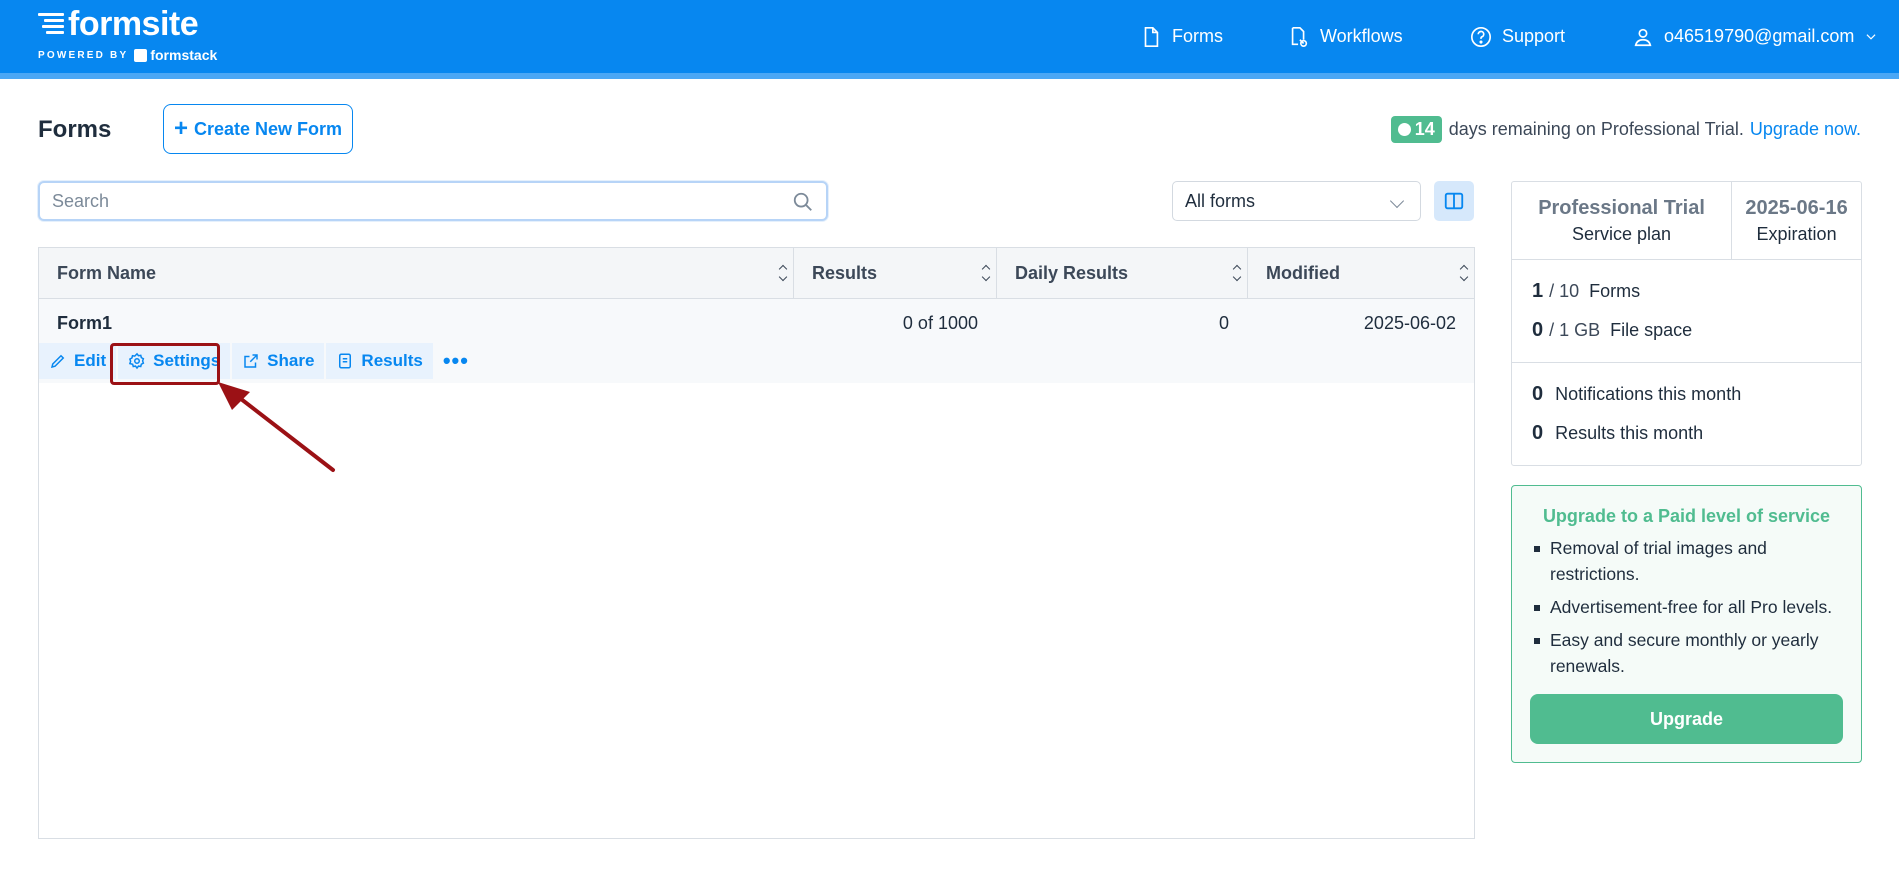  I want to click on plan-expiration: 2025-06-16, so click(1796, 207).